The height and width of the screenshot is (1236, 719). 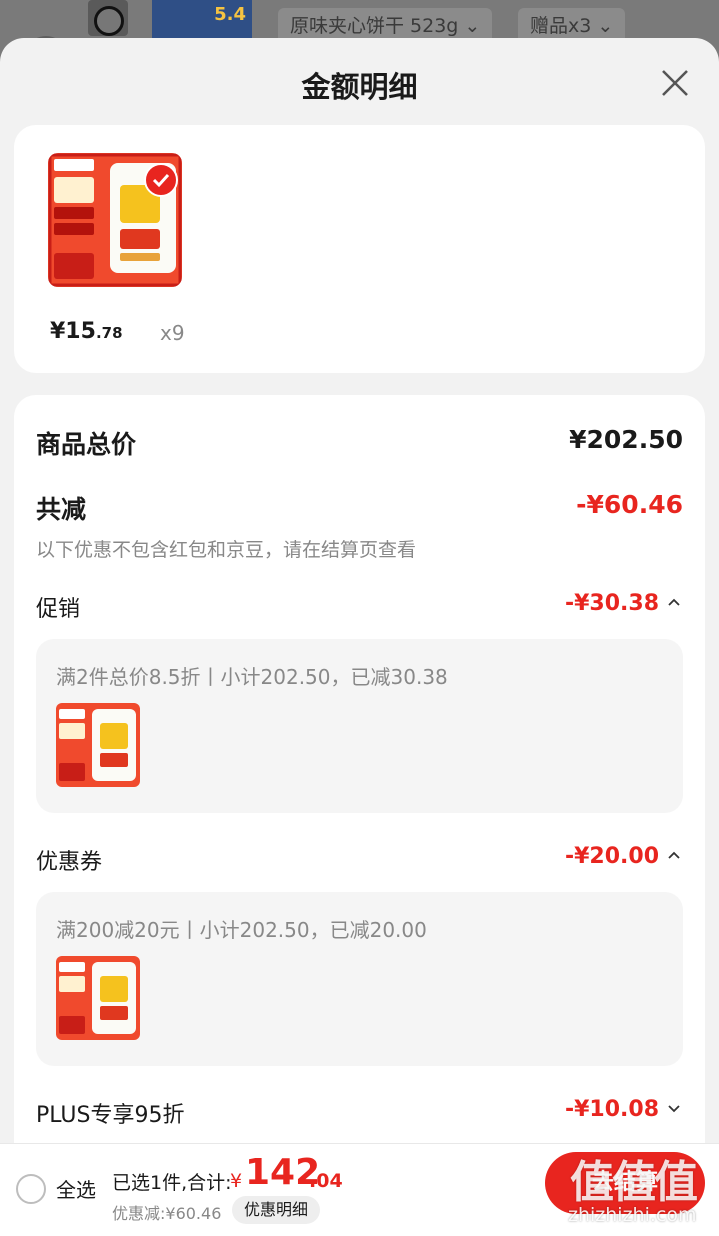 I want to click on check-icon, so click(x=161, y=180).